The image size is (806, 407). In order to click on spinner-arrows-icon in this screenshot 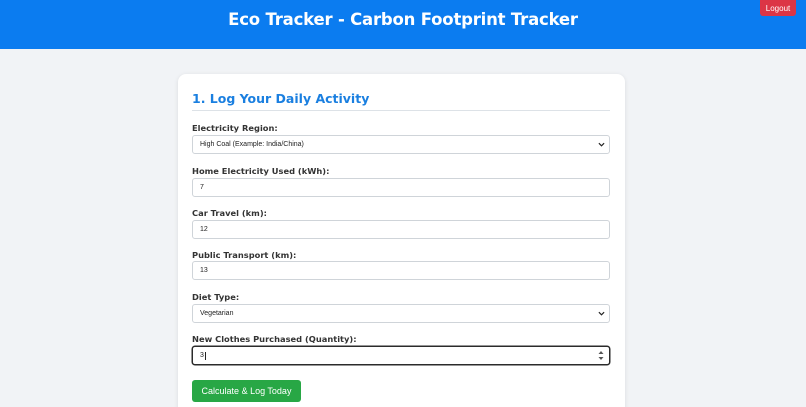, I will do `click(601, 355)`.